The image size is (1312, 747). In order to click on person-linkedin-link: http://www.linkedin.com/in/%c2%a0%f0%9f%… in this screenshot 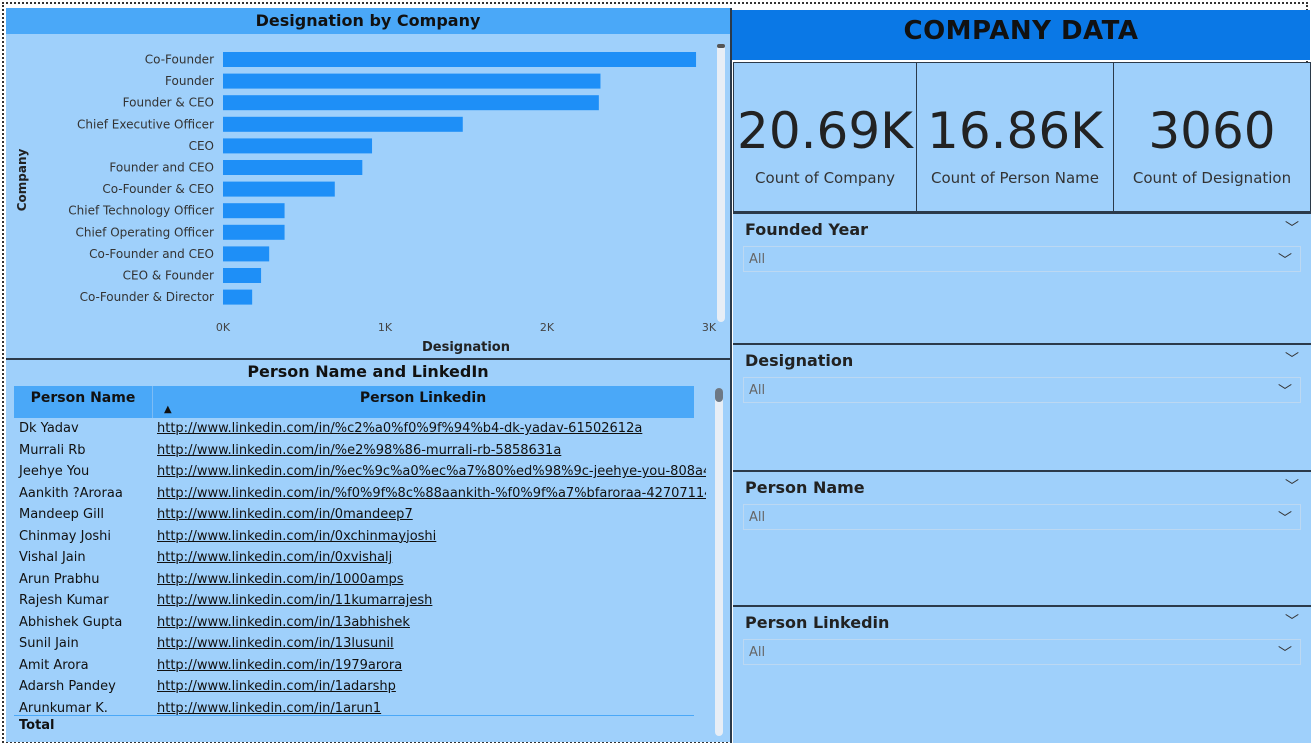, I will do `click(399, 428)`.